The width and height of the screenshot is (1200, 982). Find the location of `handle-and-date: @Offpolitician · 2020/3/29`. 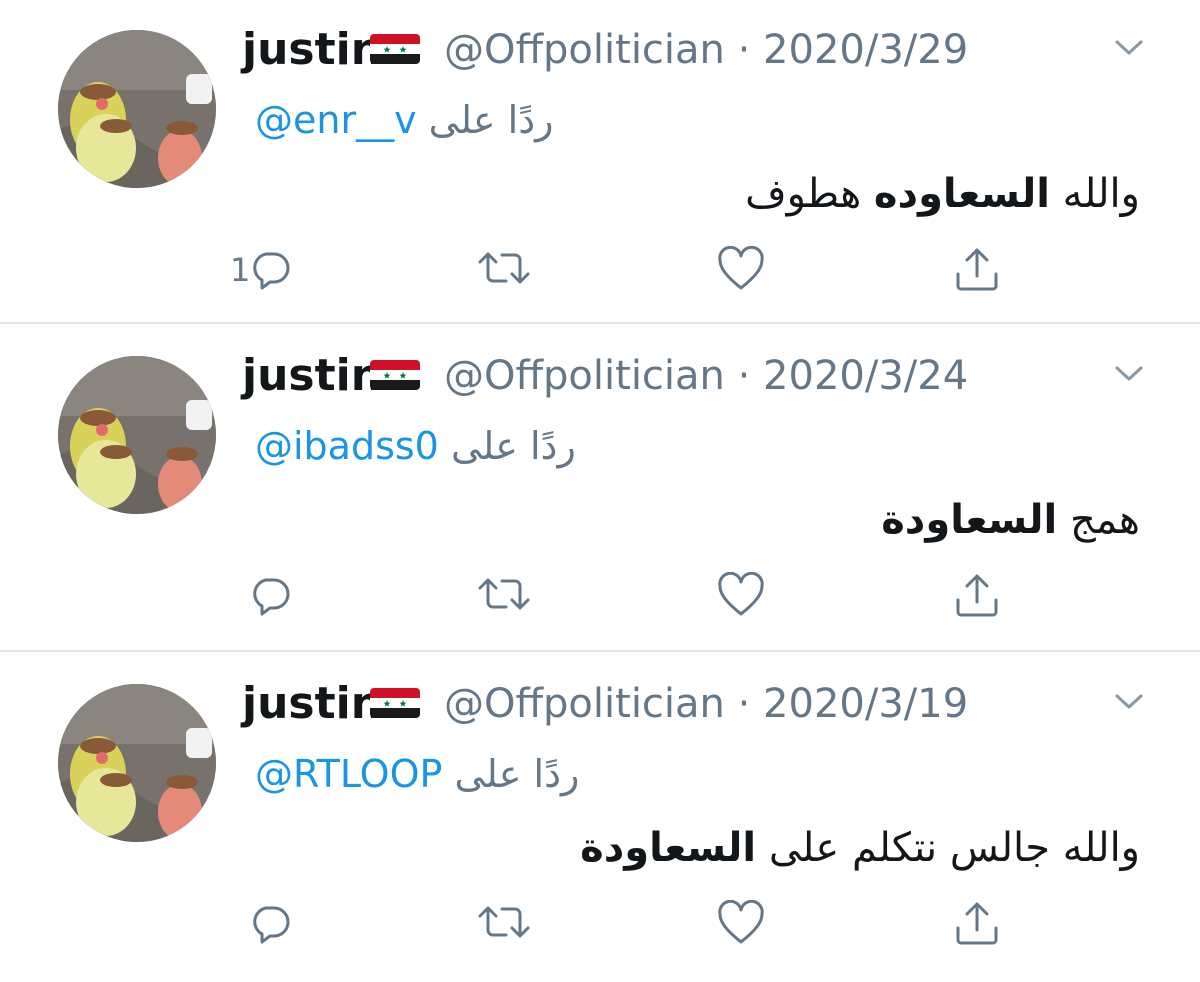

handle-and-date: @Offpolitician · 2020/3/29 is located at coordinates (706, 50).